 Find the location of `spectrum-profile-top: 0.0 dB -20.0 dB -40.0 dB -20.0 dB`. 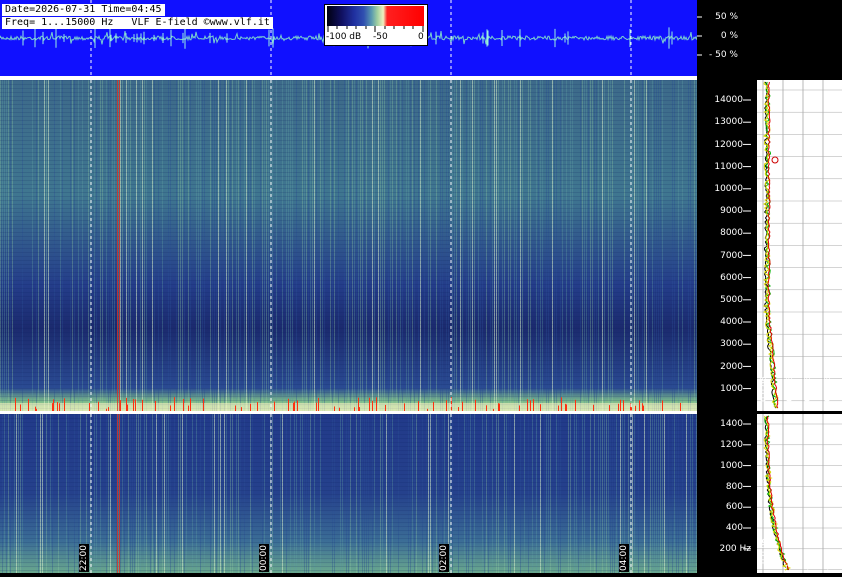

spectrum-profile-top: 0.0 dB -20.0 dB -40.0 dB -20.0 dB is located at coordinates (799, 245).